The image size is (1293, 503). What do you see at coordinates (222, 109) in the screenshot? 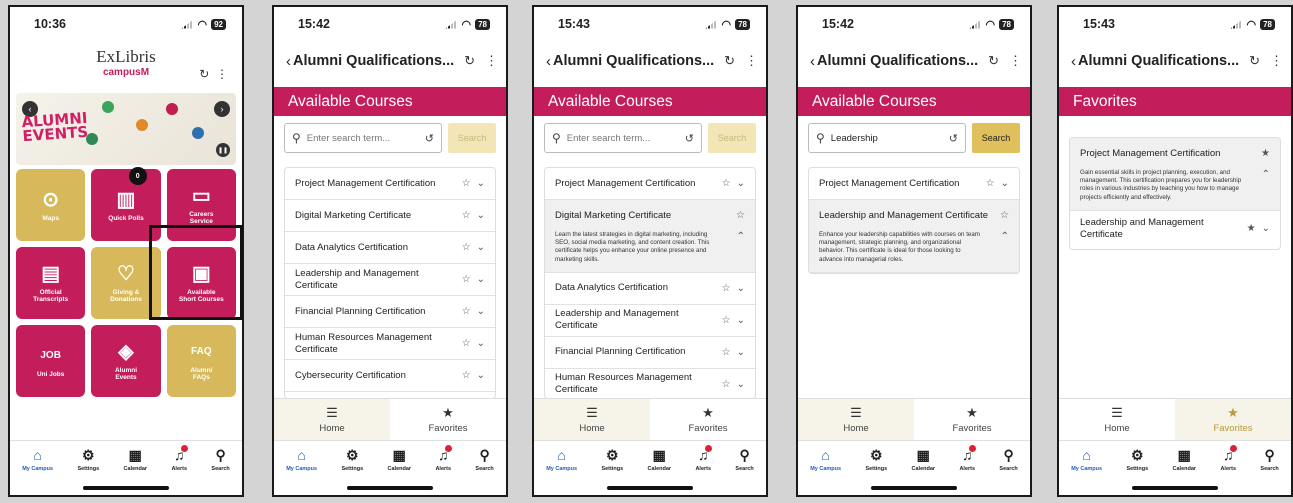
I see `carousel-next-icon: ›` at bounding box center [222, 109].